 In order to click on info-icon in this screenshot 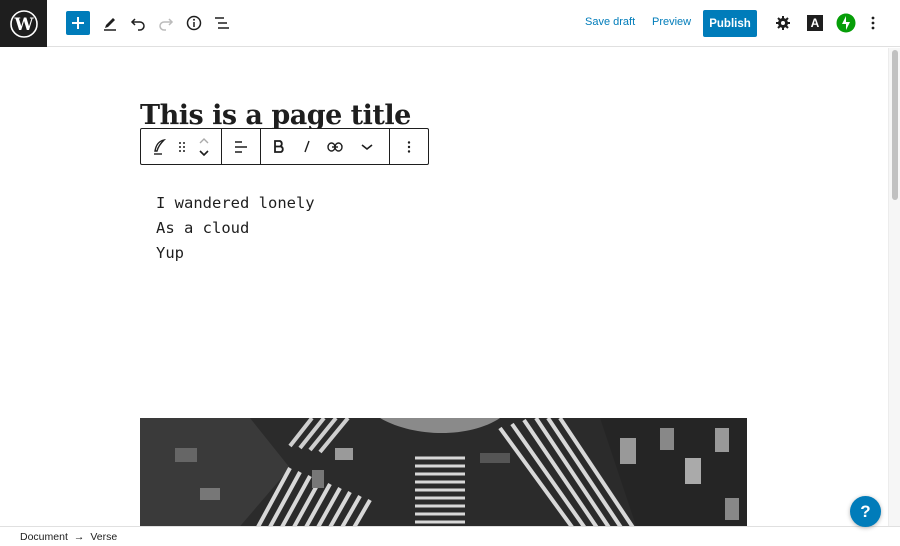, I will do `click(194, 23)`.